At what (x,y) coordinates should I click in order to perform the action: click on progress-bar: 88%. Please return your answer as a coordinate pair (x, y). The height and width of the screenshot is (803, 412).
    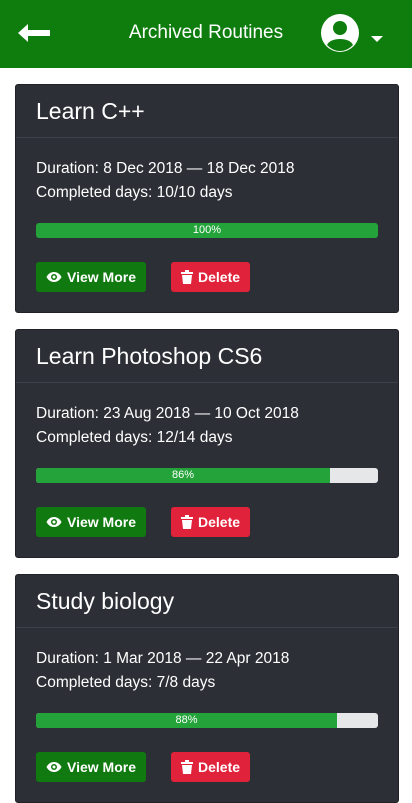
    Looking at the image, I should click on (207, 720).